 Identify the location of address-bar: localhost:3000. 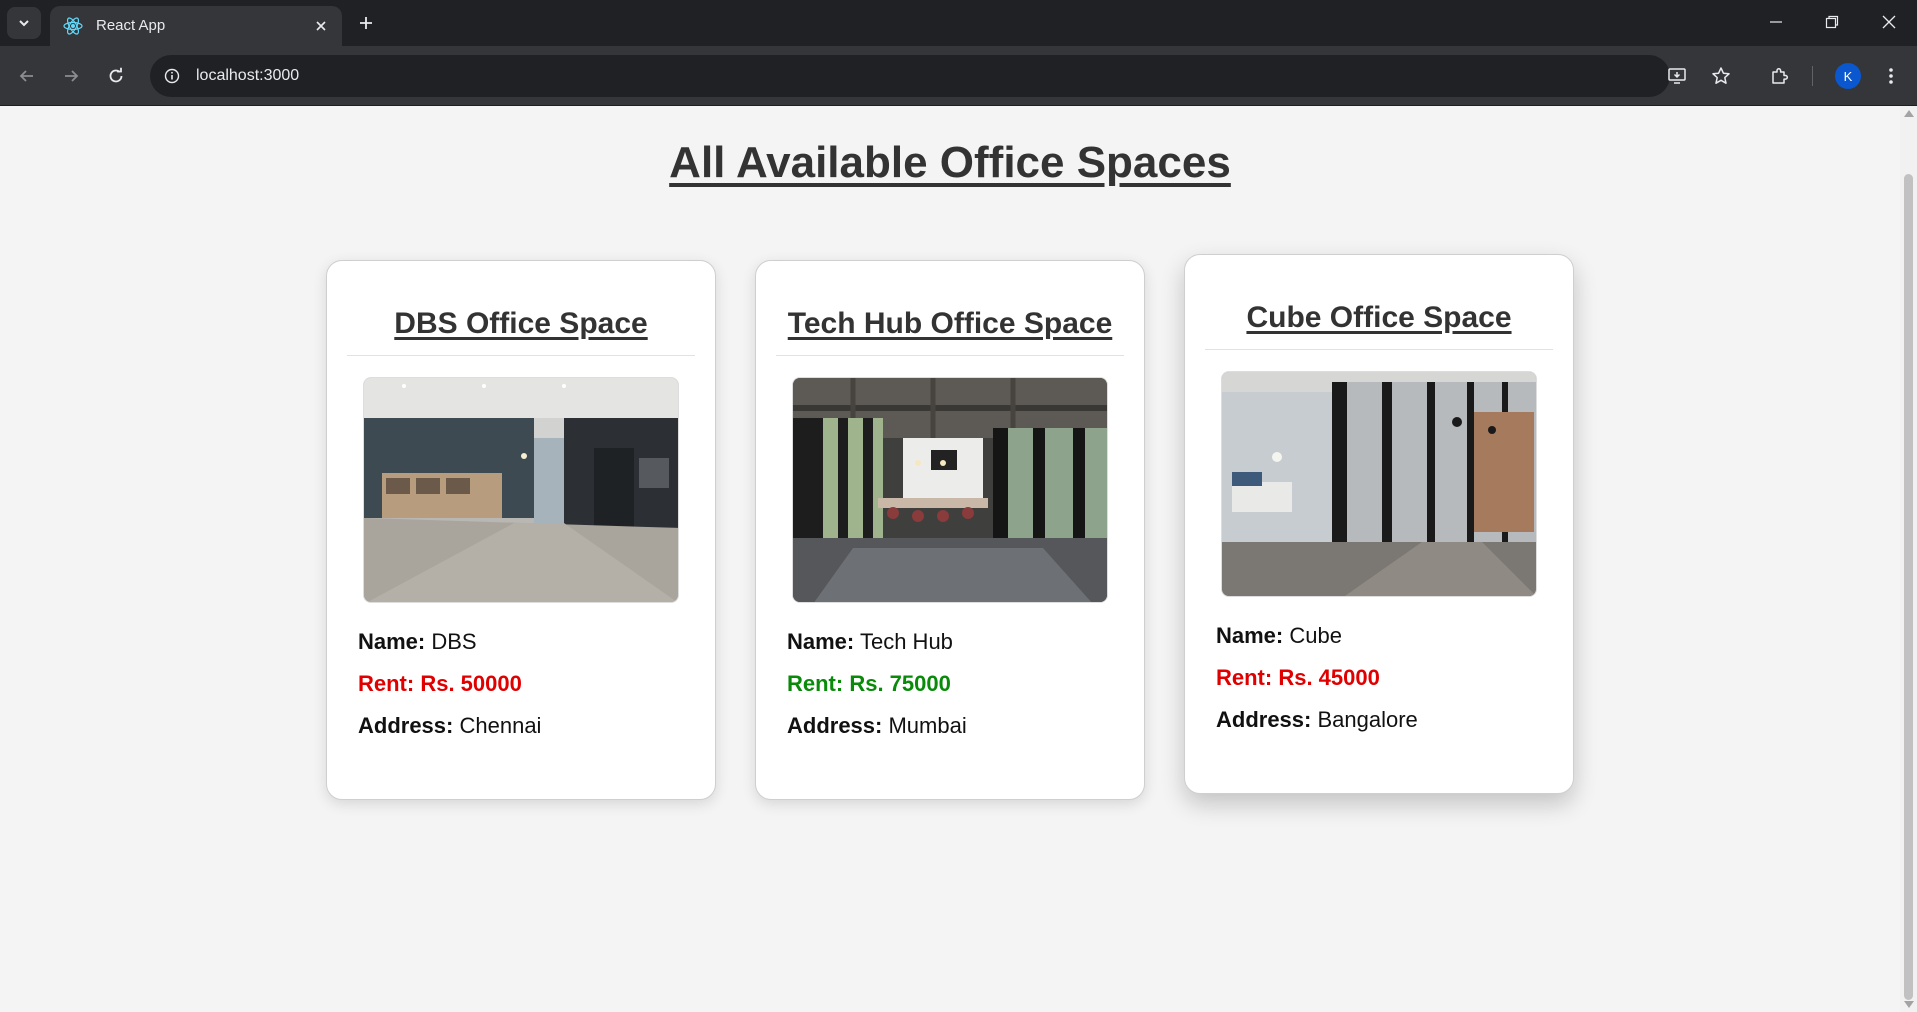
(940, 76).